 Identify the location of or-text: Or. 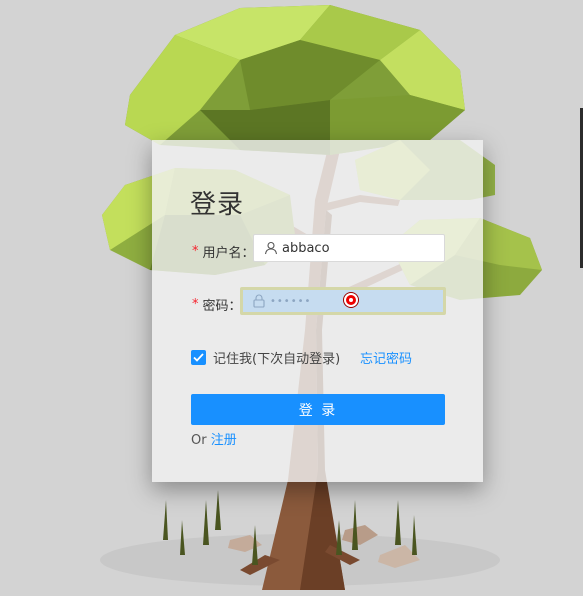
(199, 440).